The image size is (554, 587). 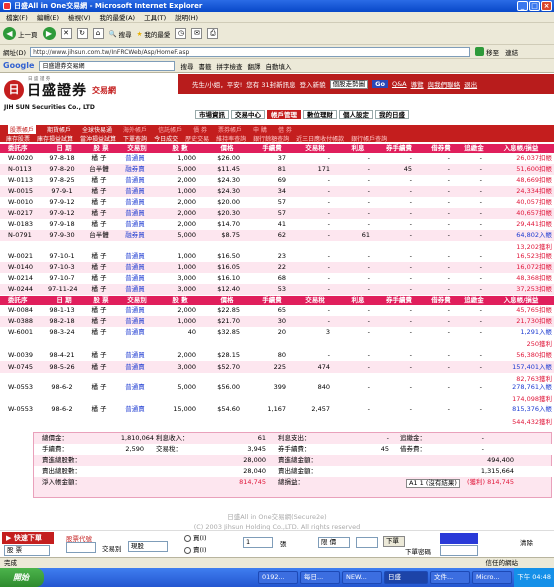 I want to click on subnav2-inventory: 庫存股票, so click(x=18, y=138).